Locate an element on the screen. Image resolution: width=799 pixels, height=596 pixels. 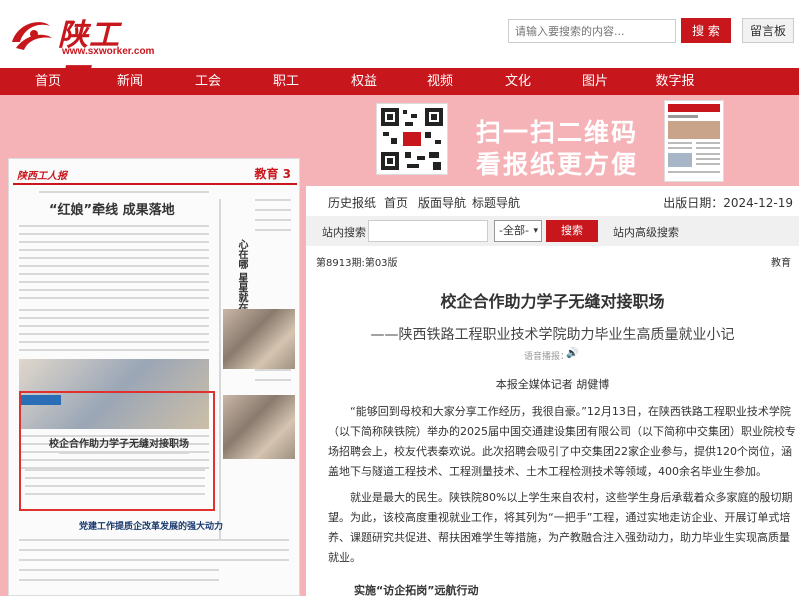
logo-url: www.sxworker.com is located at coordinates (108, 51).